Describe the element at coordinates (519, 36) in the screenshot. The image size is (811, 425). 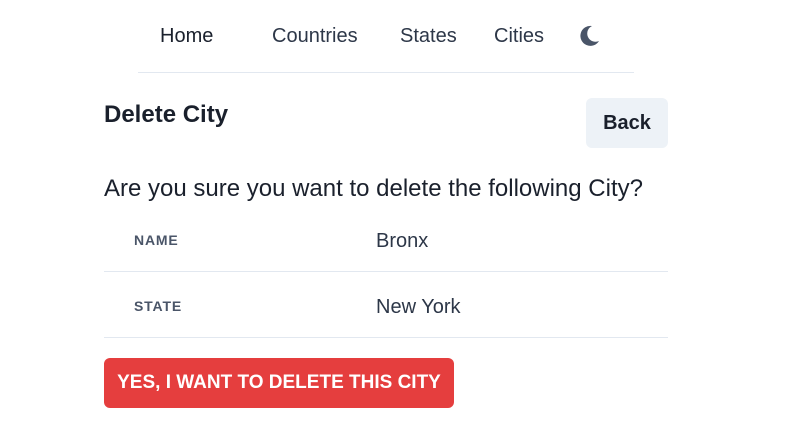
I see `nav-link-cities: Cities` at that location.